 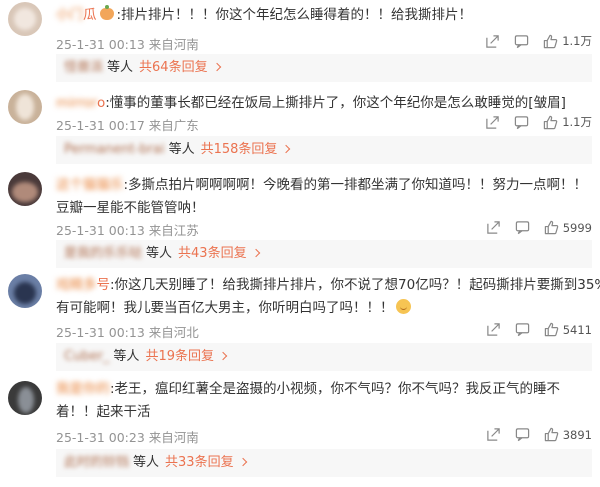 What do you see at coordinates (127, 437) in the screenshot?
I see `comment-meta: 25-1-31 00:23 来自河南` at bounding box center [127, 437].